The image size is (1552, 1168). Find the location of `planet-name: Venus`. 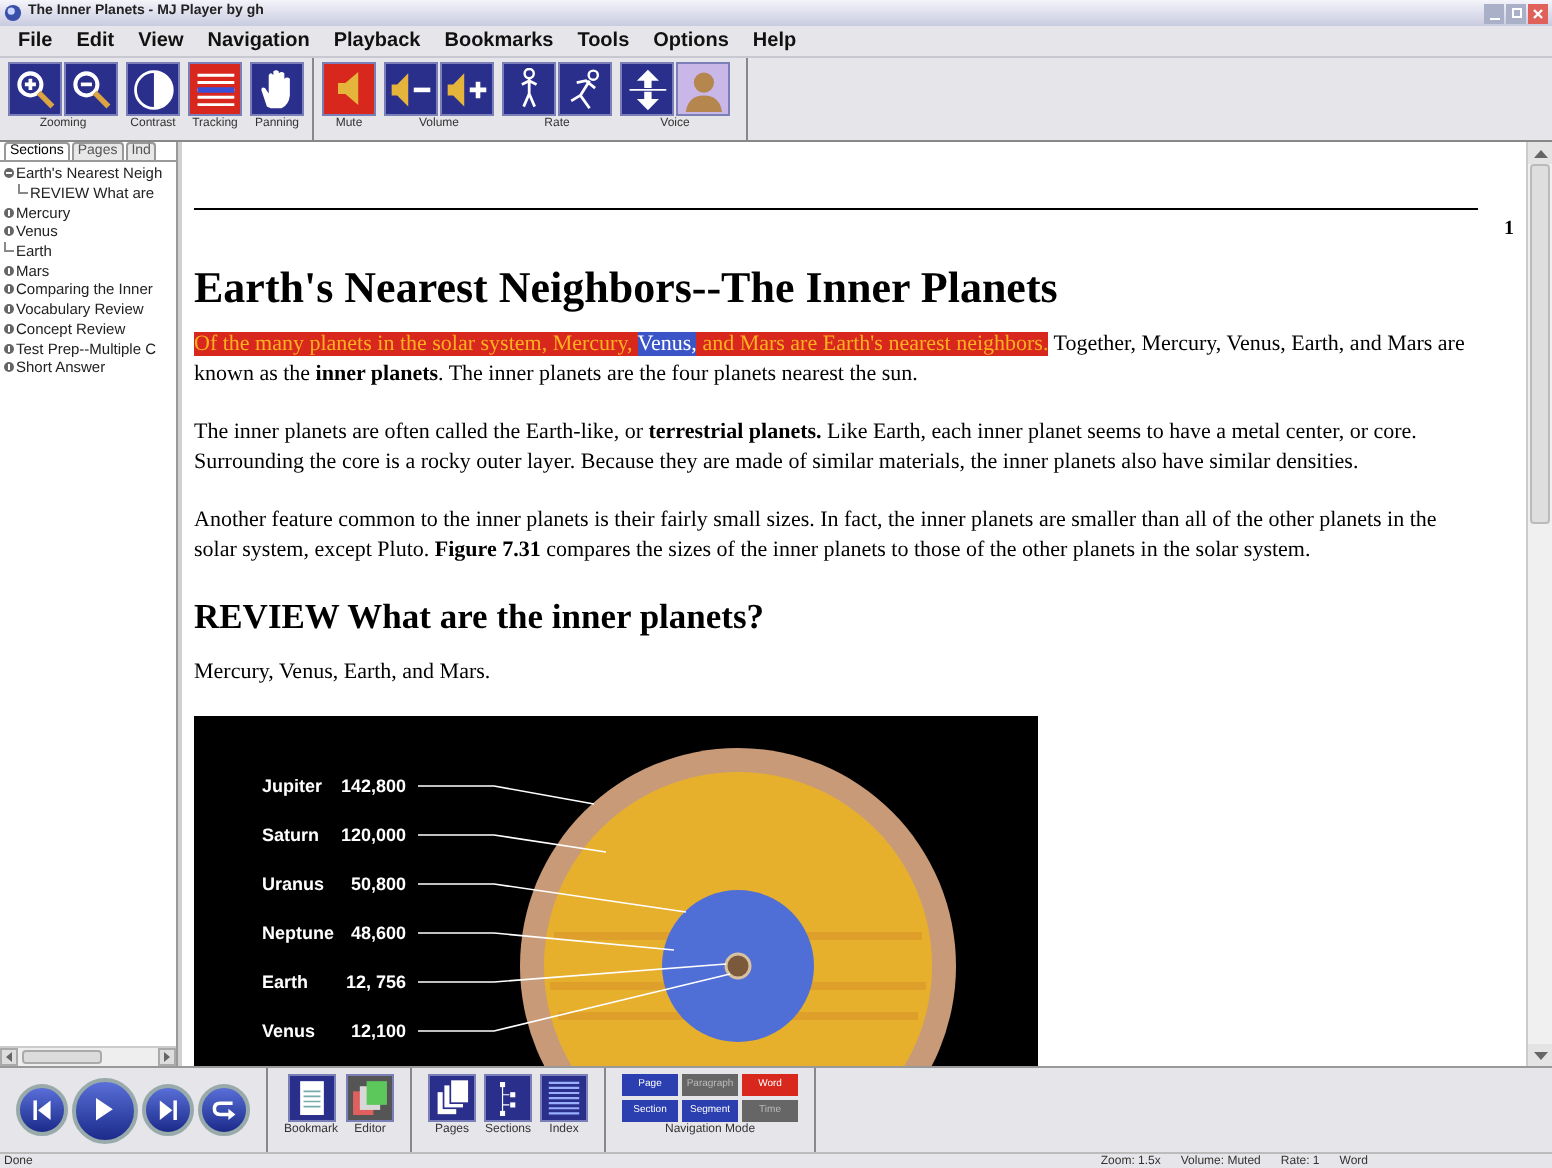

planet-name: Venus is located at coordinates (289, 1031).